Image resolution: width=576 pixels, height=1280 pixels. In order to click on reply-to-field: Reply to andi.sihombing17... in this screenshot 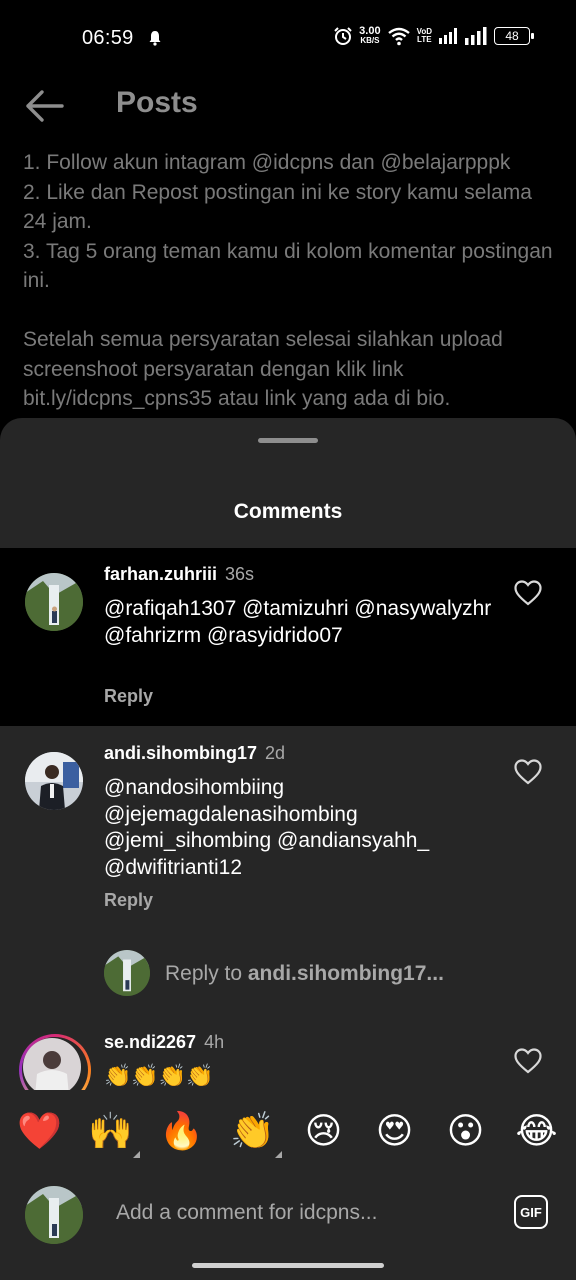, I will do `click(324, 973)`.